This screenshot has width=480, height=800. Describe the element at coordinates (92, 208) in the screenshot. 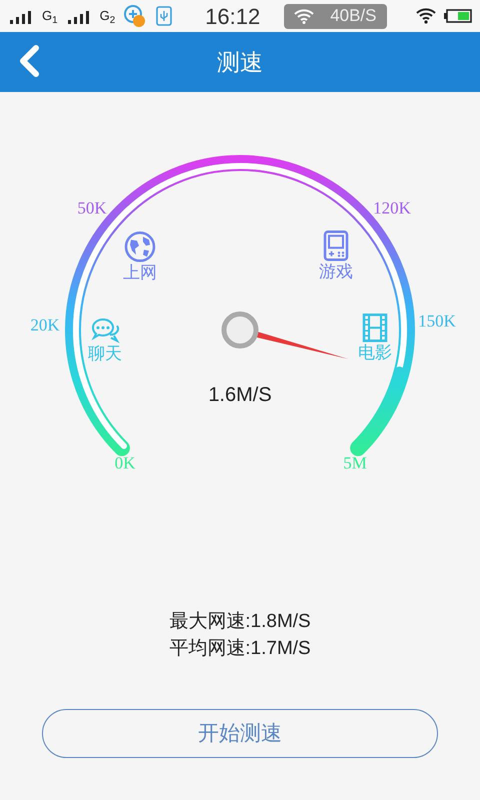

I see `scale-label: 50K` at that location.